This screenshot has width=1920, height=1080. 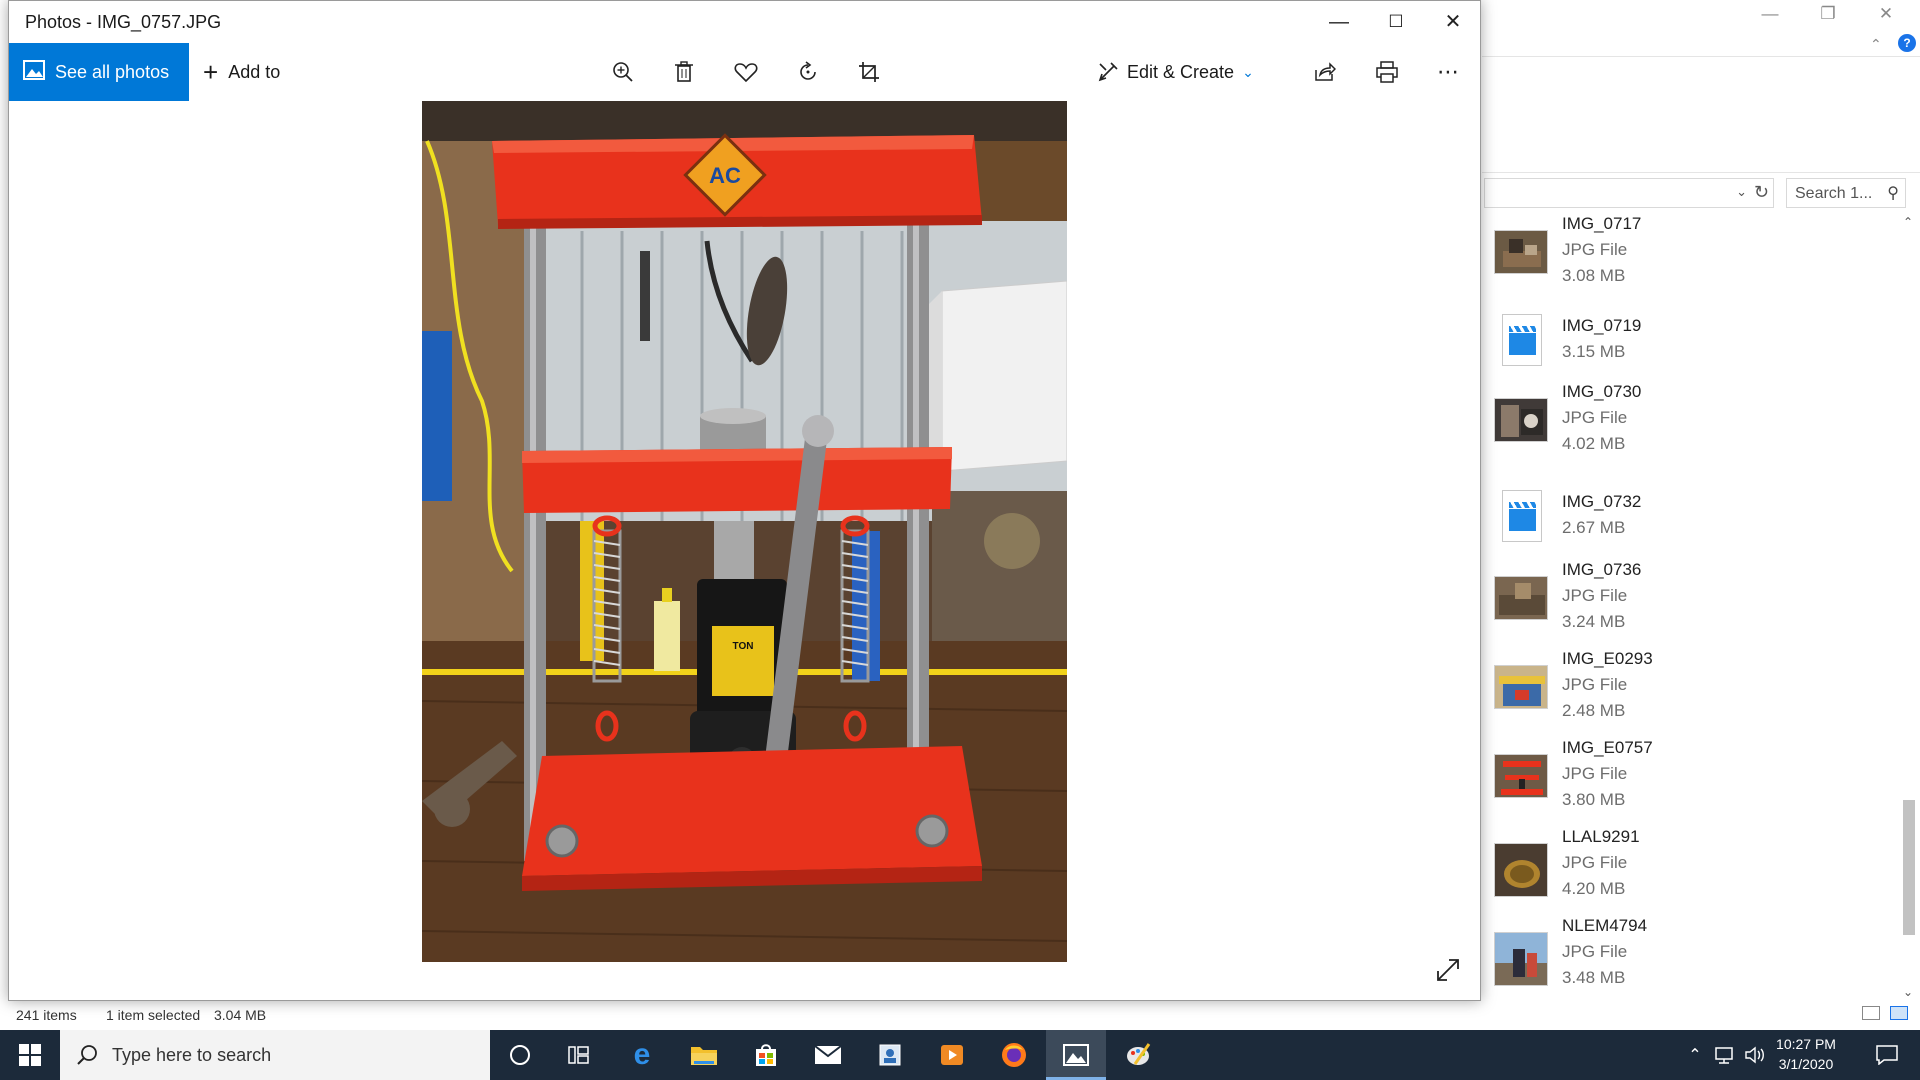 What do you see at coordinates (1876, 44) in the screenshot?
I see `ribbon-collapse-icon: ⌃` at bounding box center [1876, 44].